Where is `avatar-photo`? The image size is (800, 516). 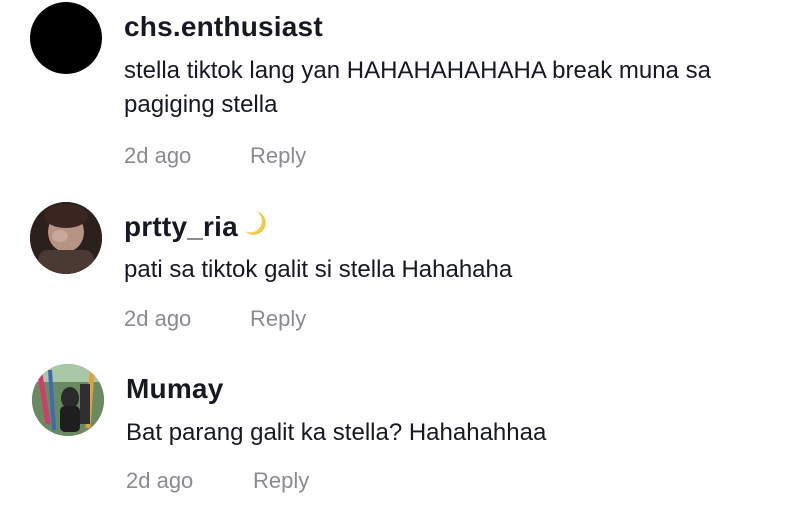
avatar-photo is located at coordinates (68, 400).